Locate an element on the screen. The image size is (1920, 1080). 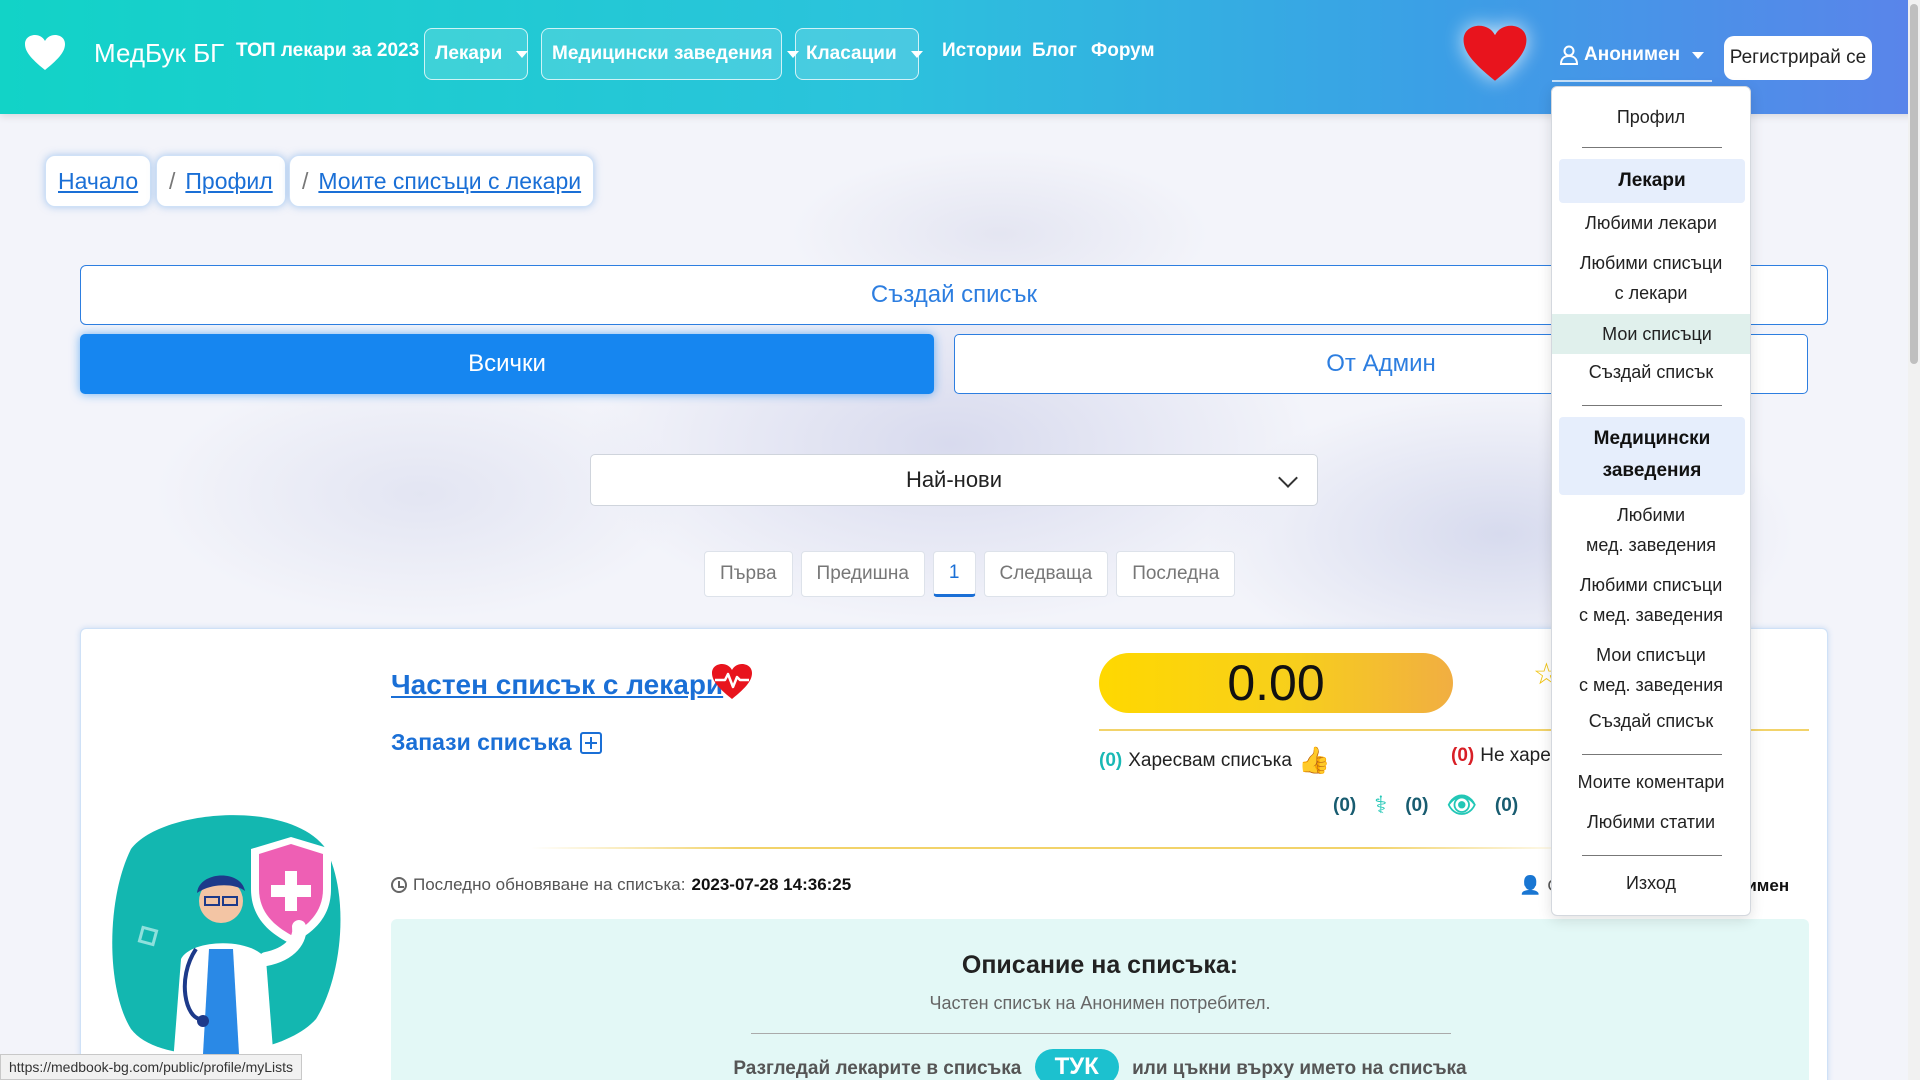
facilities-dropdown: Медицински заведения is located at coordinates (670, 54).